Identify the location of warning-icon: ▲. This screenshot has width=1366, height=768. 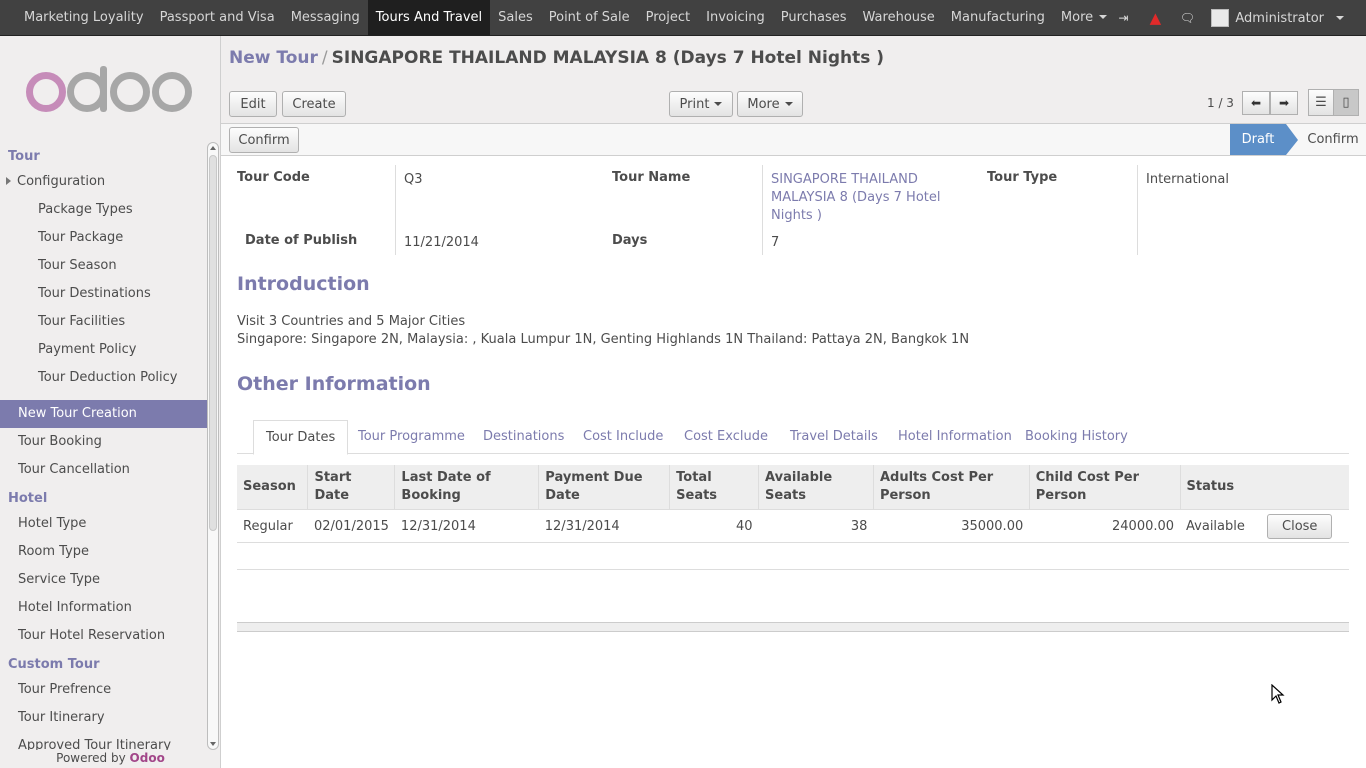
(1155, 18).